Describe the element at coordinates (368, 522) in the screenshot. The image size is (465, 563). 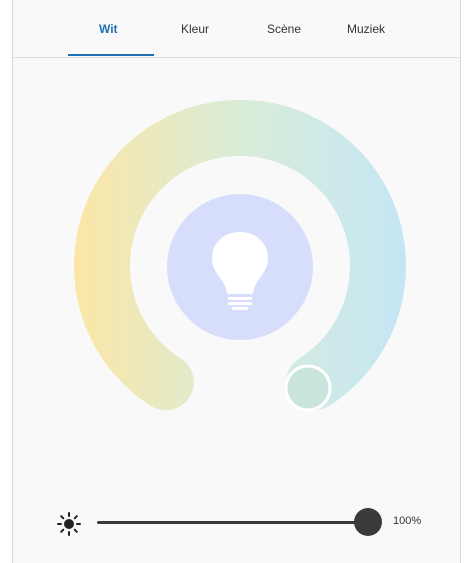
I see `brightness-slider-thumb` at that location.